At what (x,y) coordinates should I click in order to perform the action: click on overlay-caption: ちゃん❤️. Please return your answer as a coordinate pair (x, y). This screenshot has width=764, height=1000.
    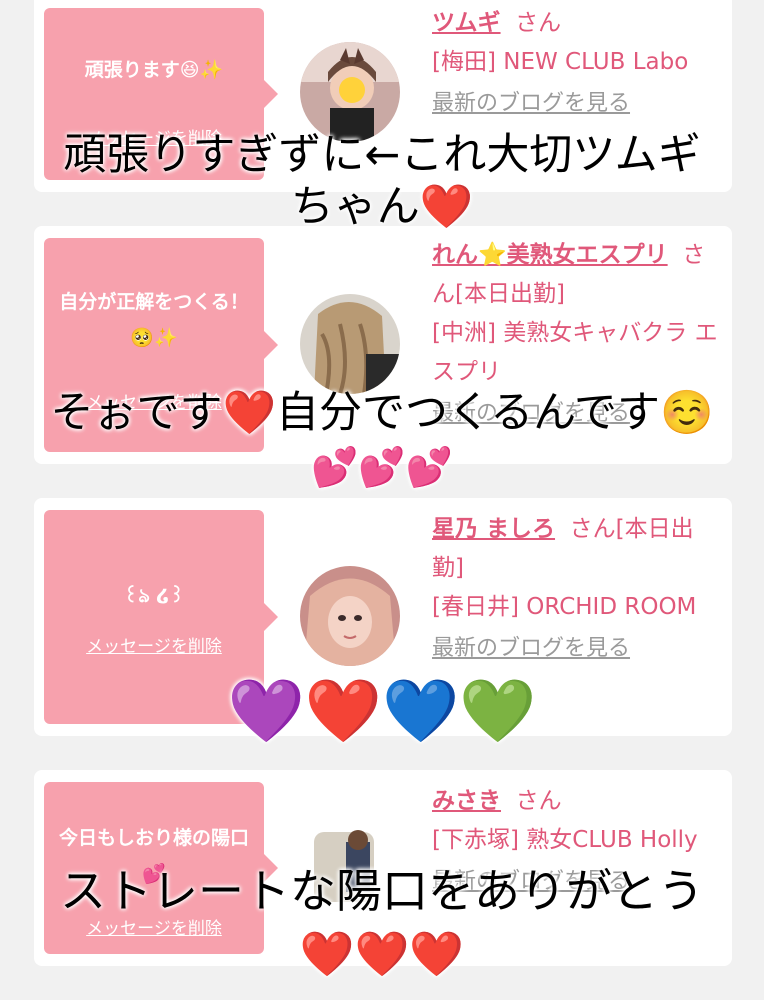
    Looking at the image, I should click on (382, 207).